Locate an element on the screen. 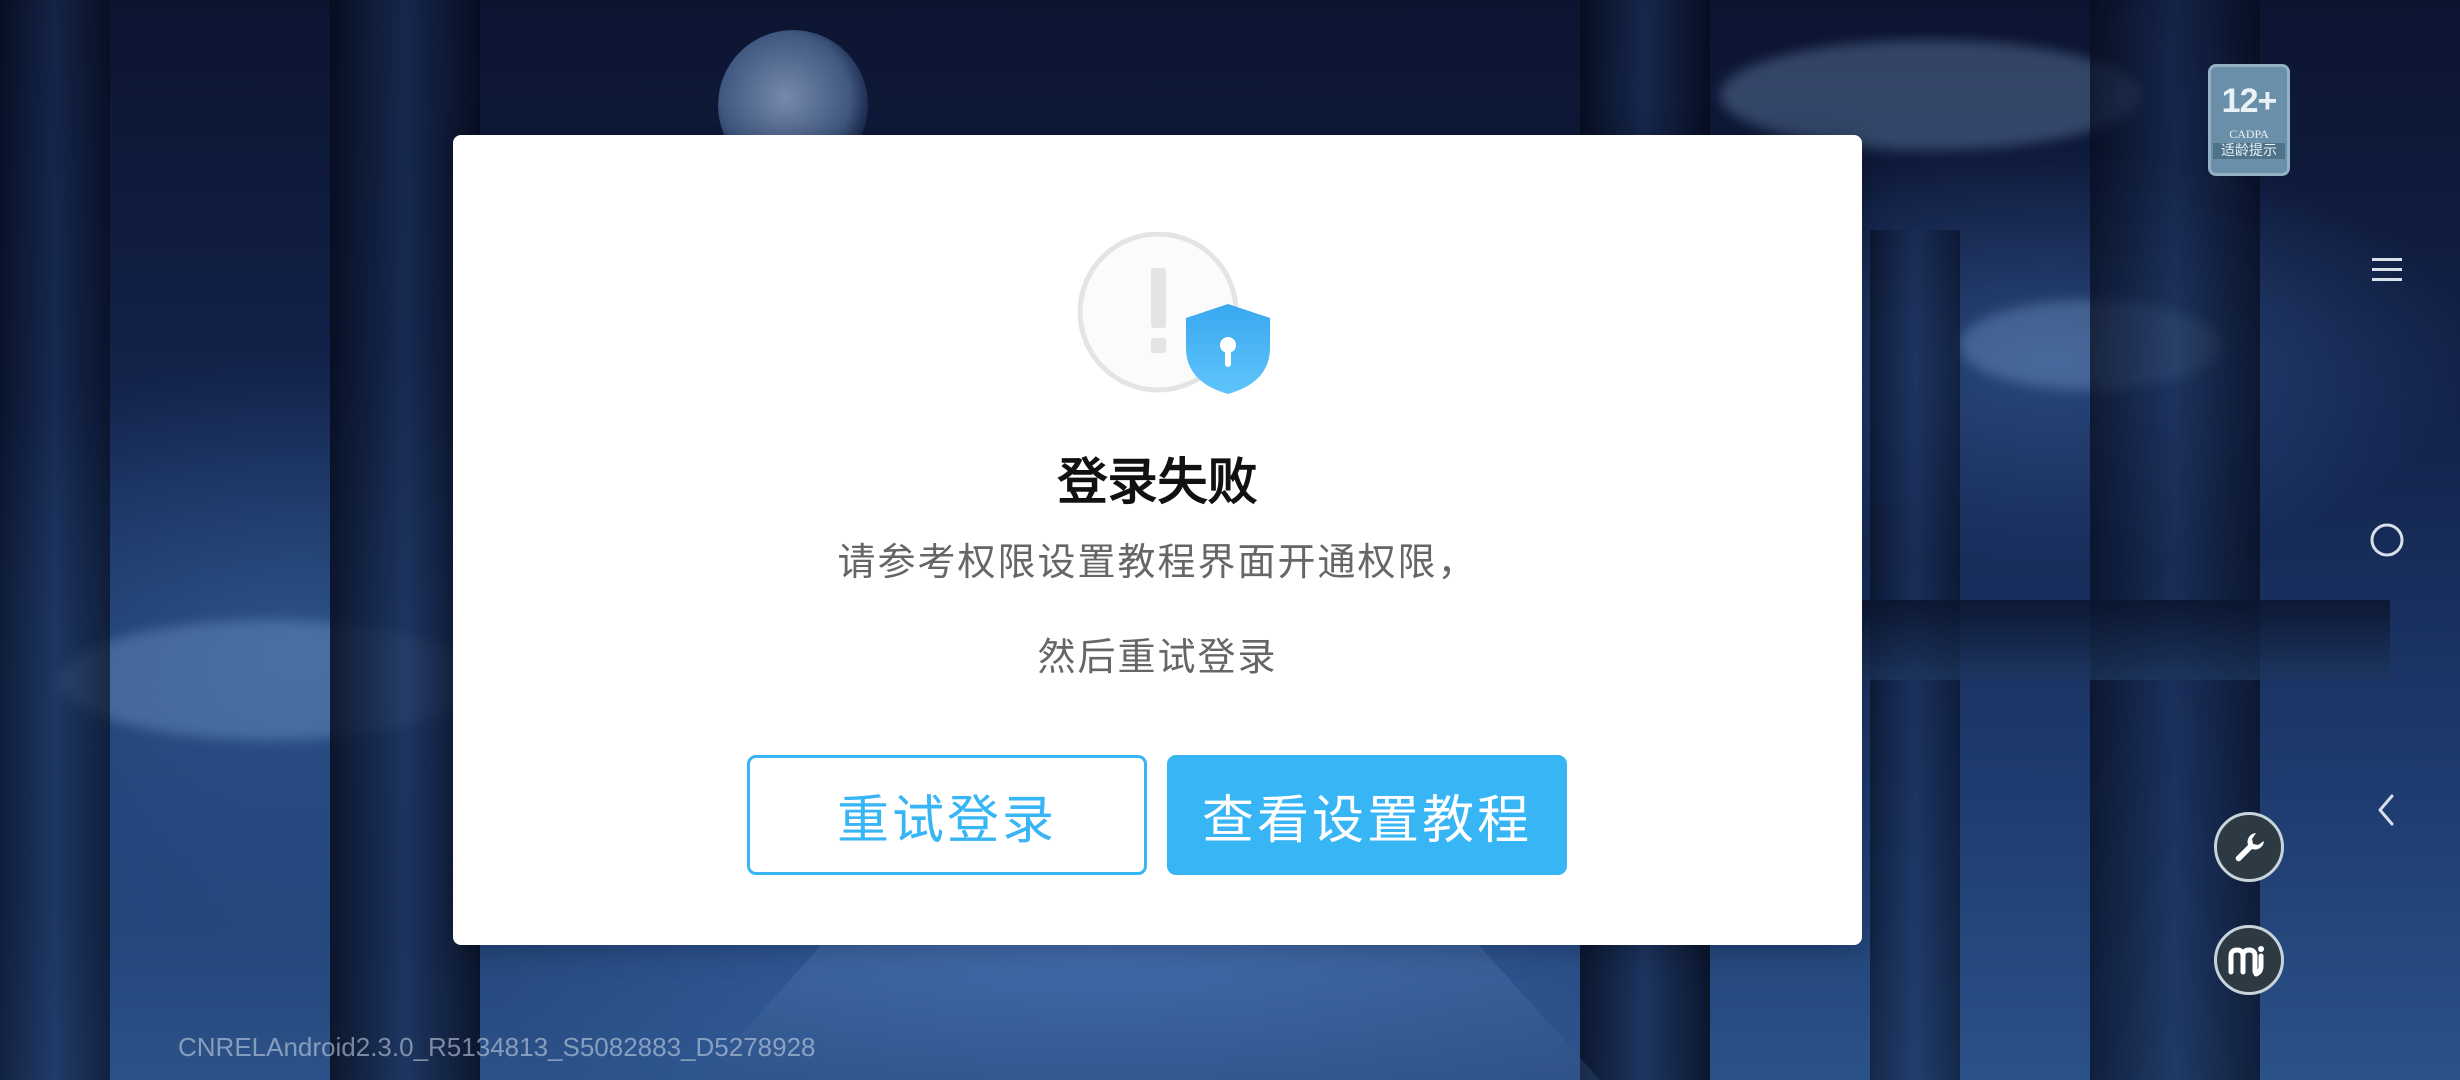 Image resolution: width=2460 pixels, height=1080 pixels. wrench-icon is located at coordinates (2249, 847).